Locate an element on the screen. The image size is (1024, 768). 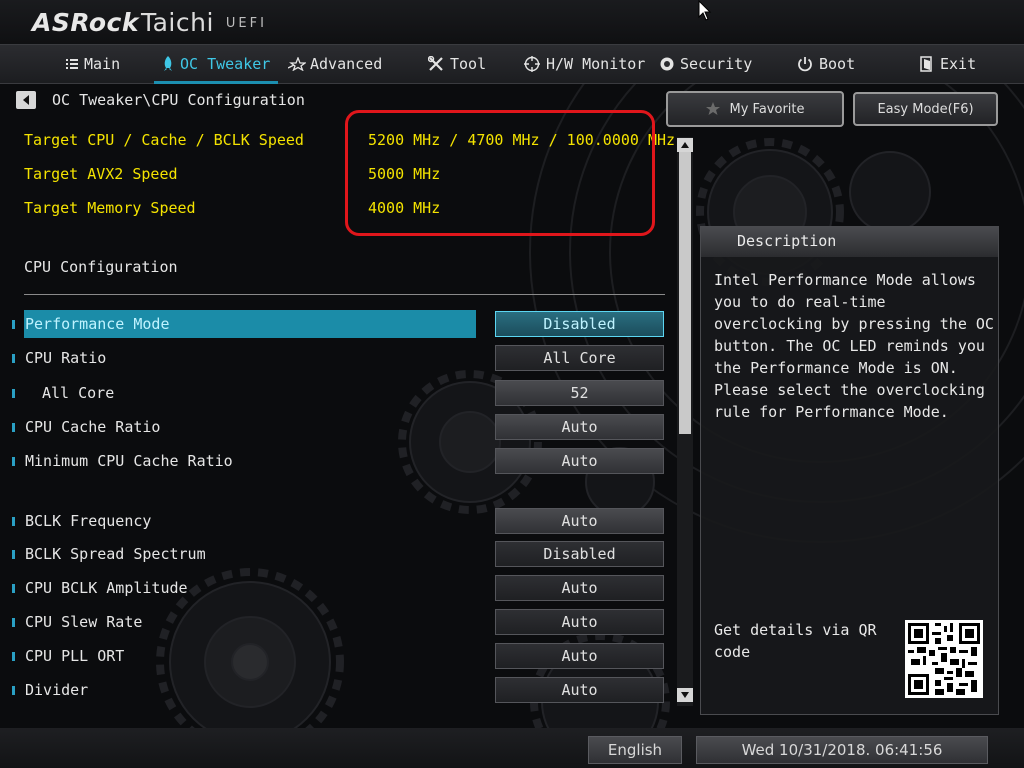
qr-caption: Get details via QR code is located at coordinates (795, 641).